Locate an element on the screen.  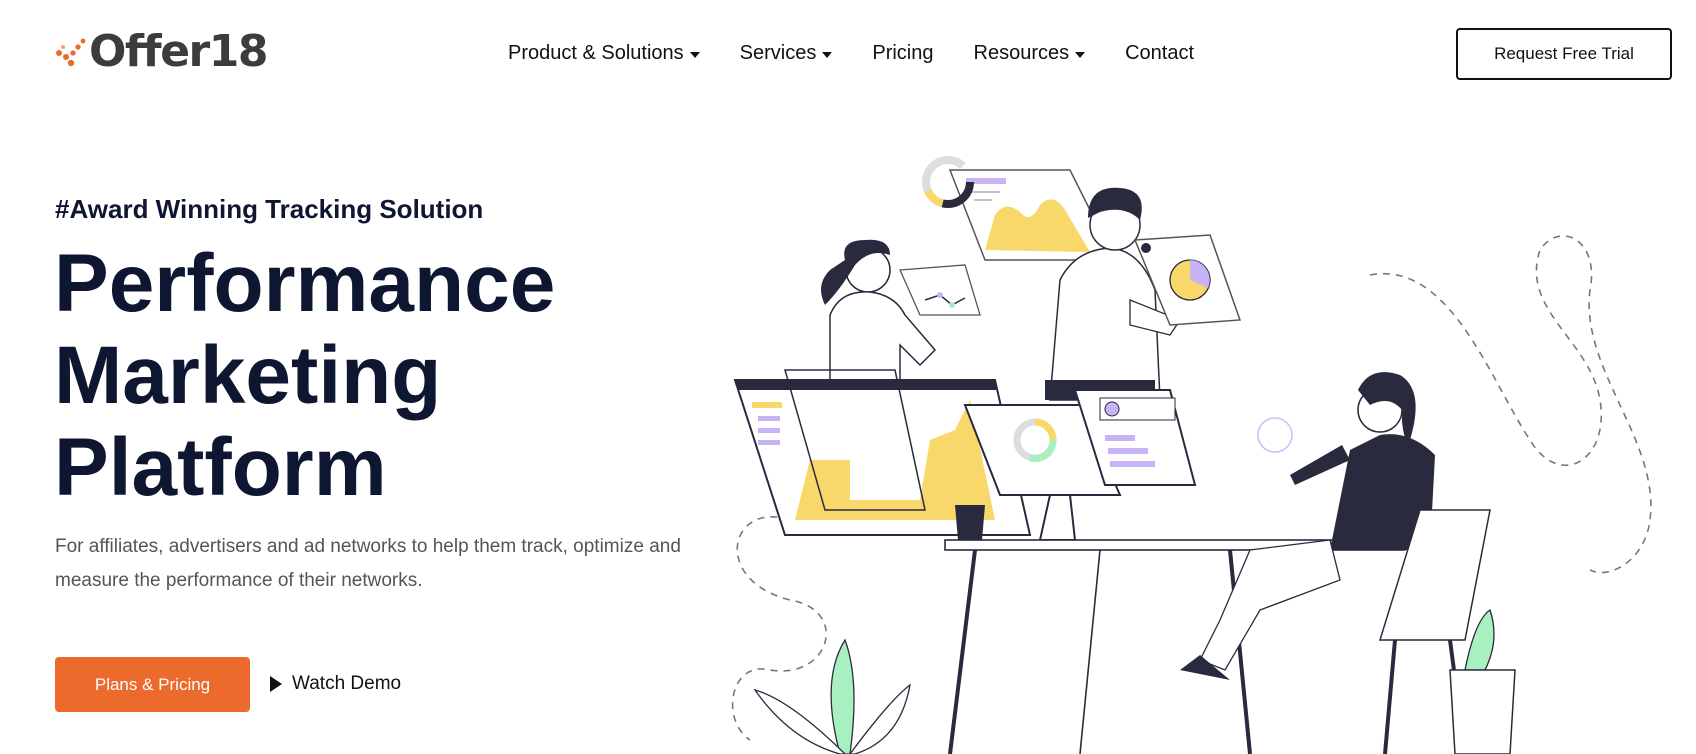
nav-item-resources: Resources is located at coordinates (1030, 53).